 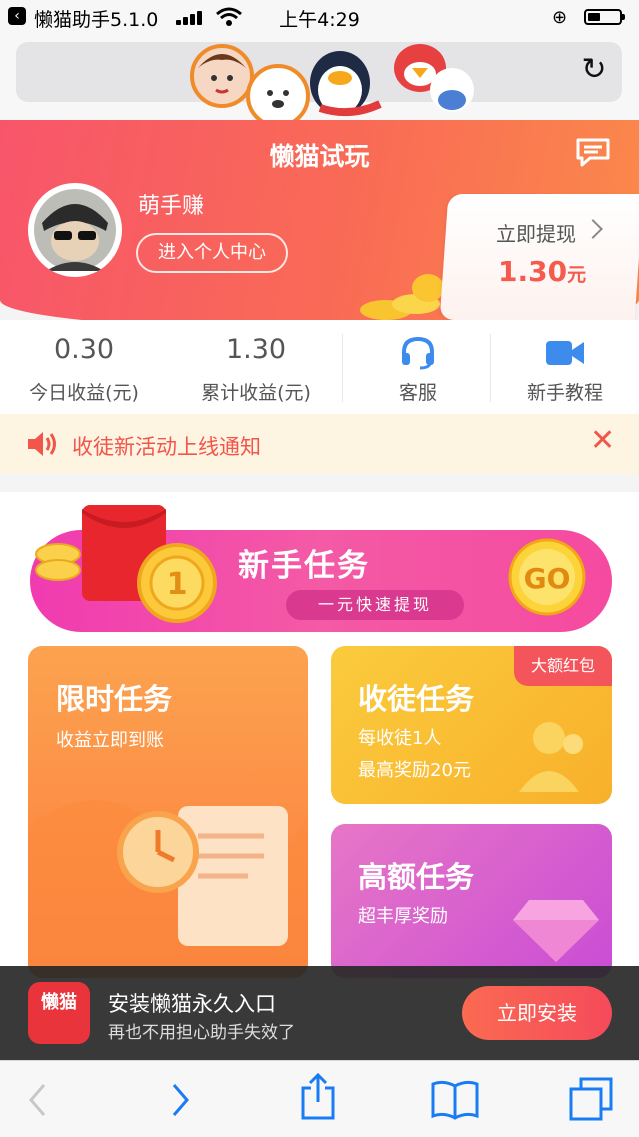 I want to click on banner-subtitle: 一元快速提现, so click(x=375, y=605).